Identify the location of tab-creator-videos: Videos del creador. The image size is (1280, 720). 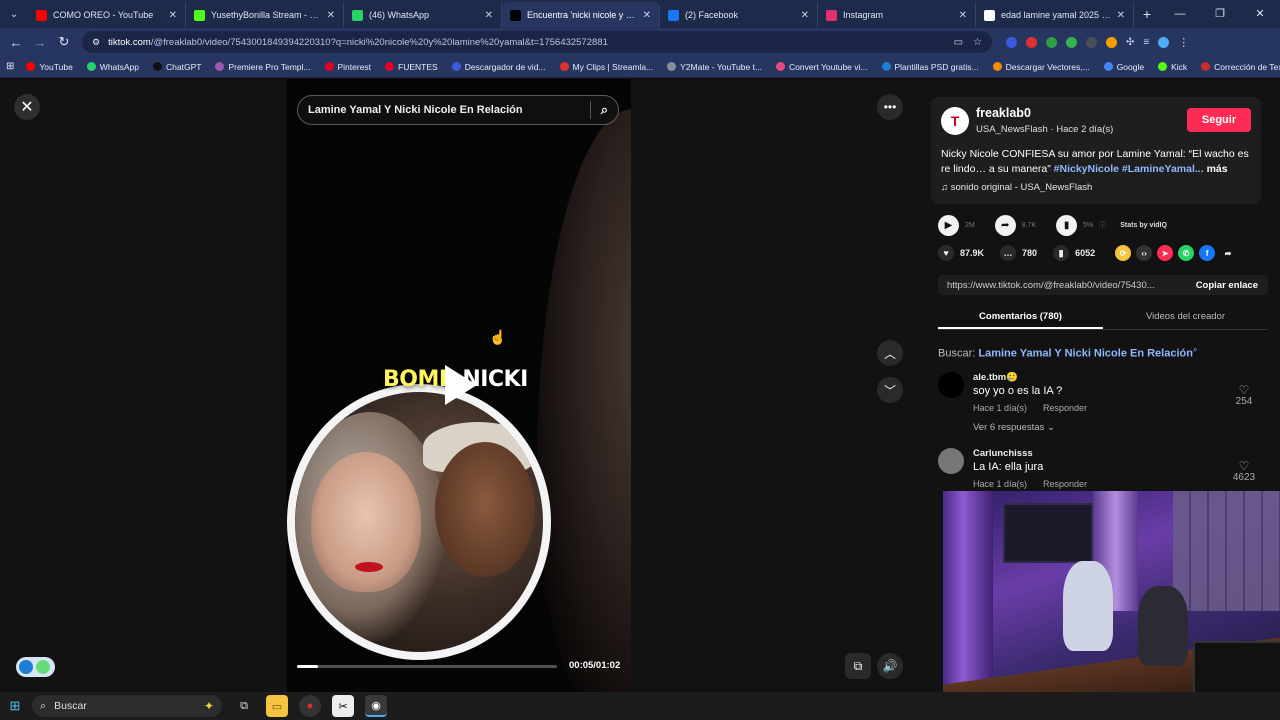
(1185, 318).